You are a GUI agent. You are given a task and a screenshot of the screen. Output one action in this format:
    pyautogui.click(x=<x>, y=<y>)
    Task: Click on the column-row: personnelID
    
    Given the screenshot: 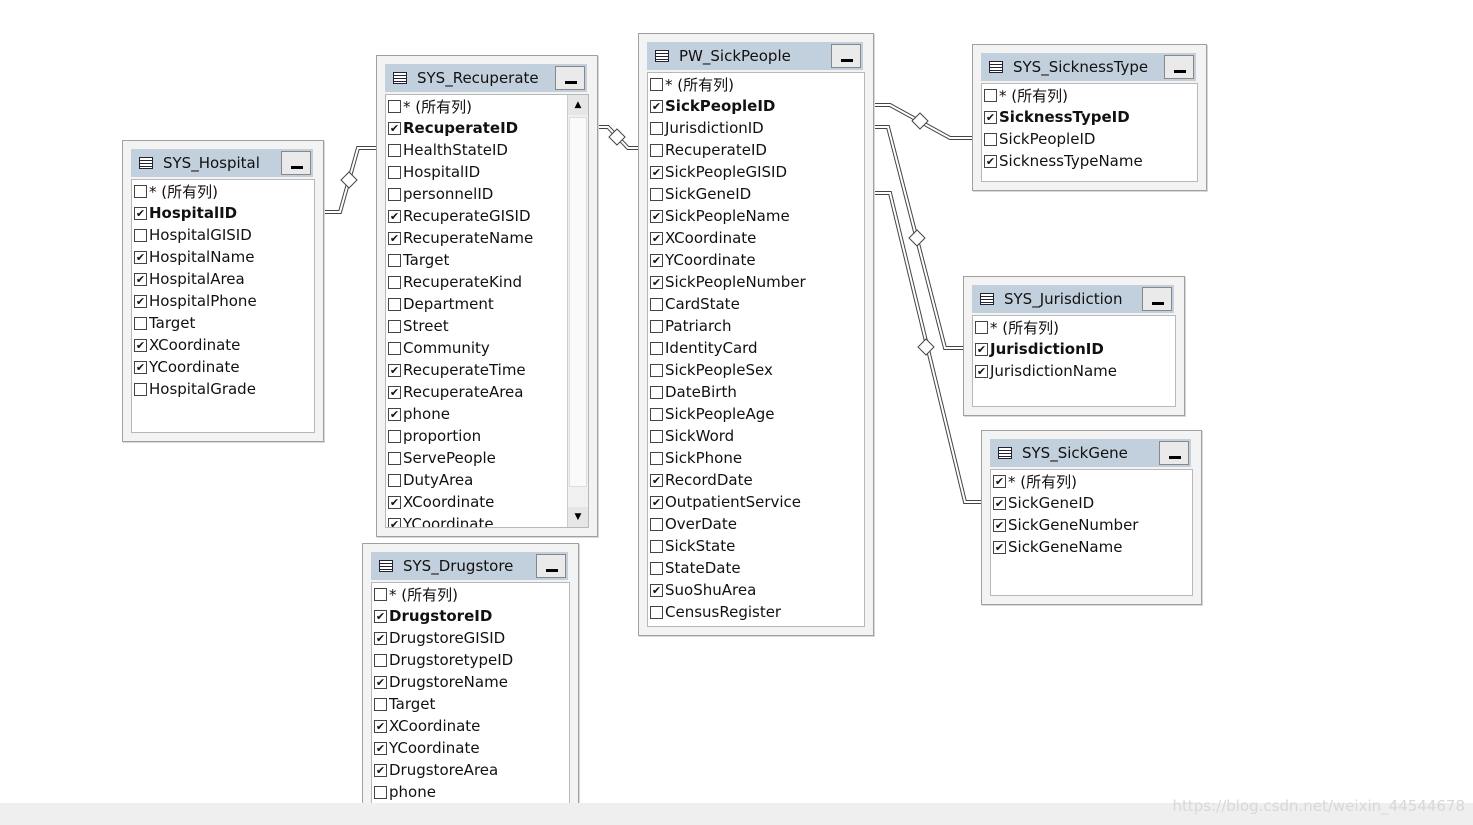 What is the action you would take?
    pyautogui.click(x=487, y=194)
    